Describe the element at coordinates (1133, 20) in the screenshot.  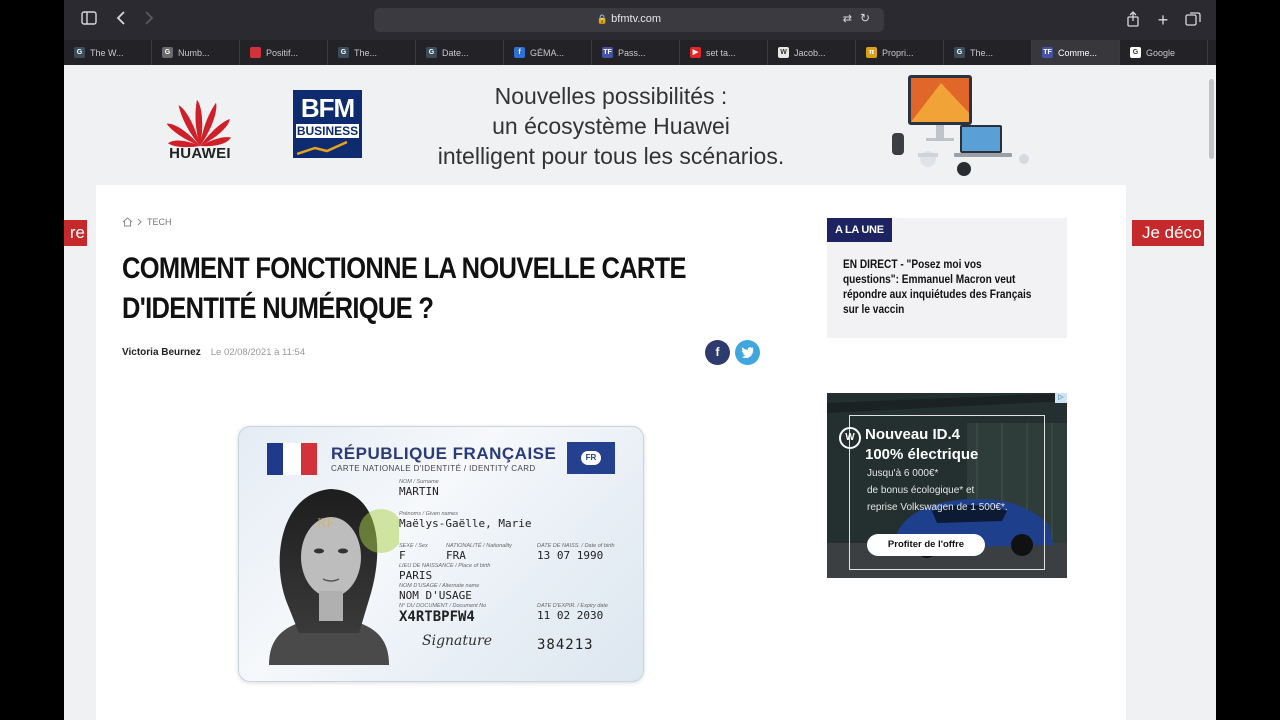
I see `share-icon` at that location.